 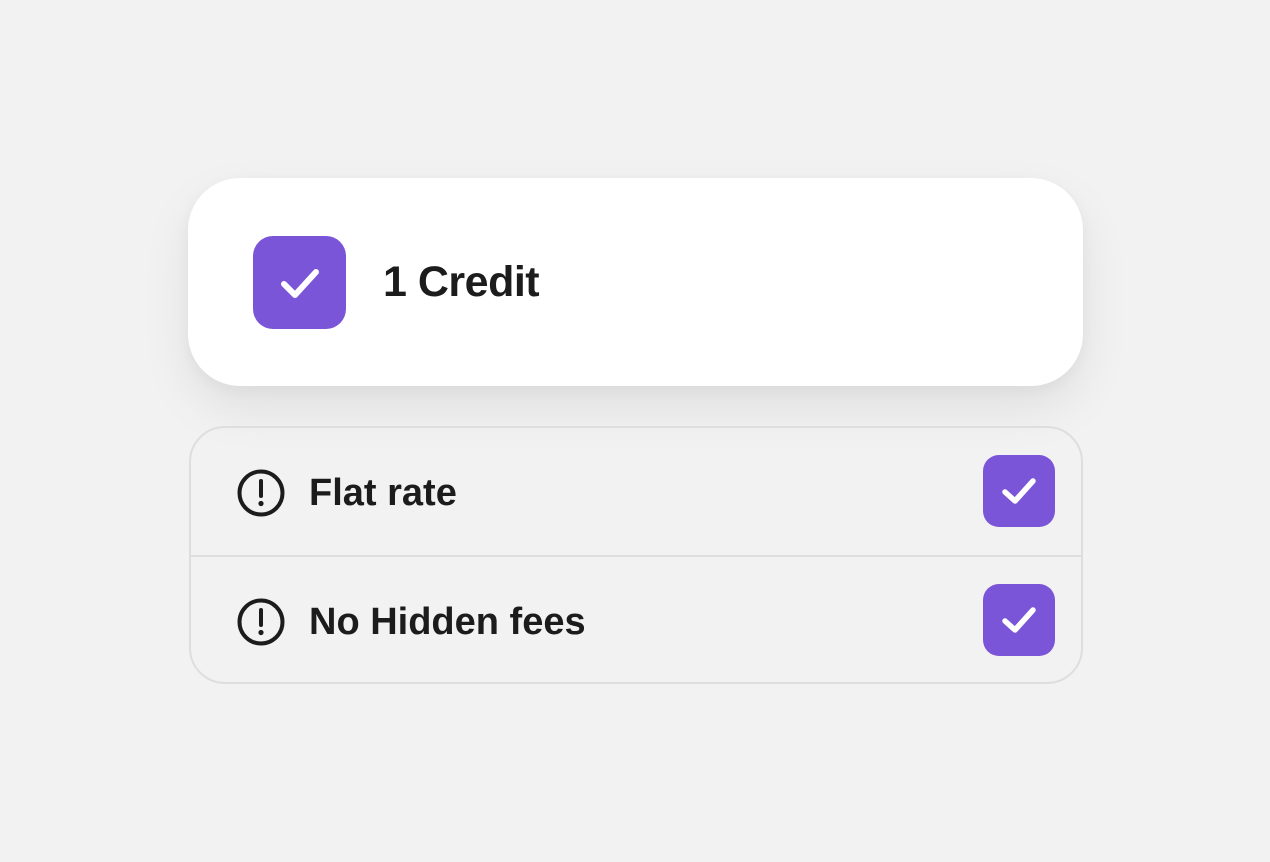 I want to click on credit-checkbox, so click(x=299, y=282).